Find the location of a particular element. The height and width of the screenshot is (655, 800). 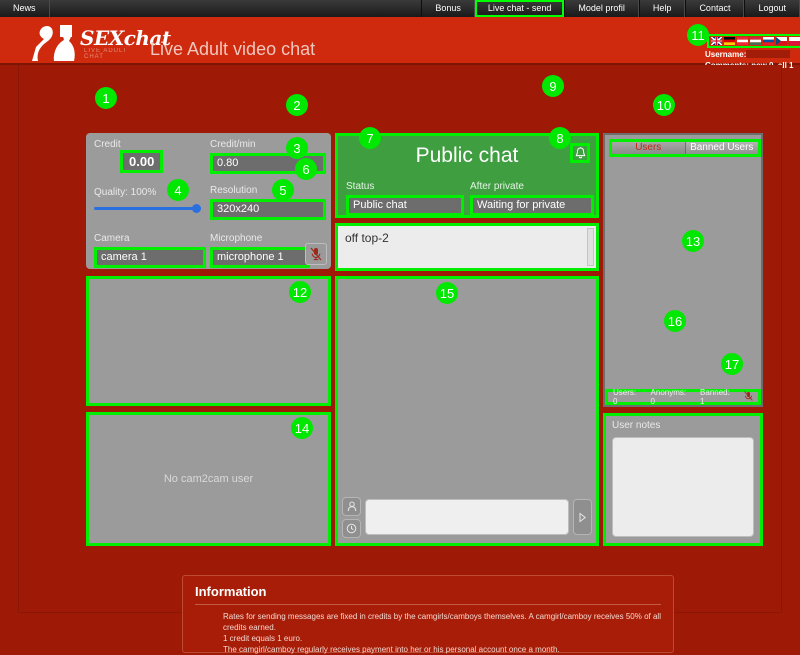

microphone-label: Microphone is located at coordinates (236, 238).